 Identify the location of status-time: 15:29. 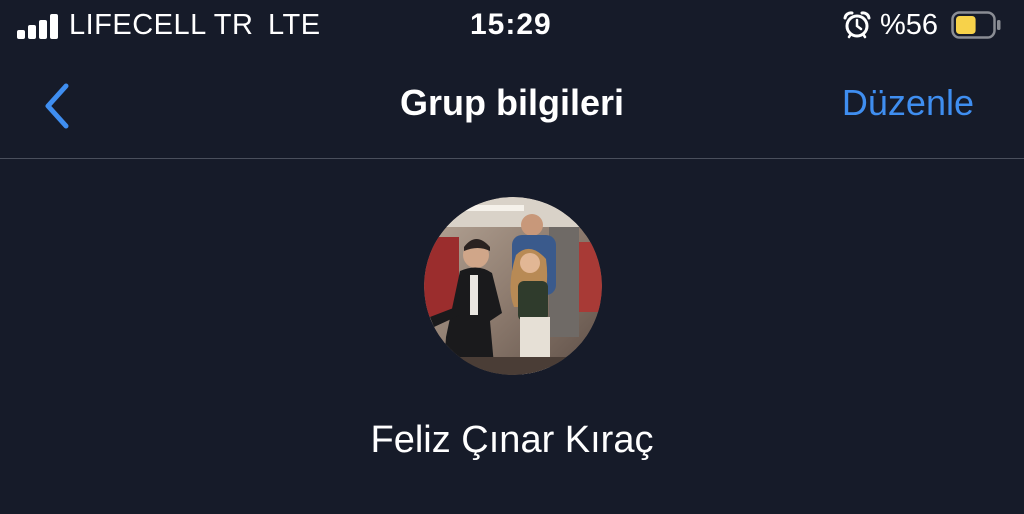
(511, 24).